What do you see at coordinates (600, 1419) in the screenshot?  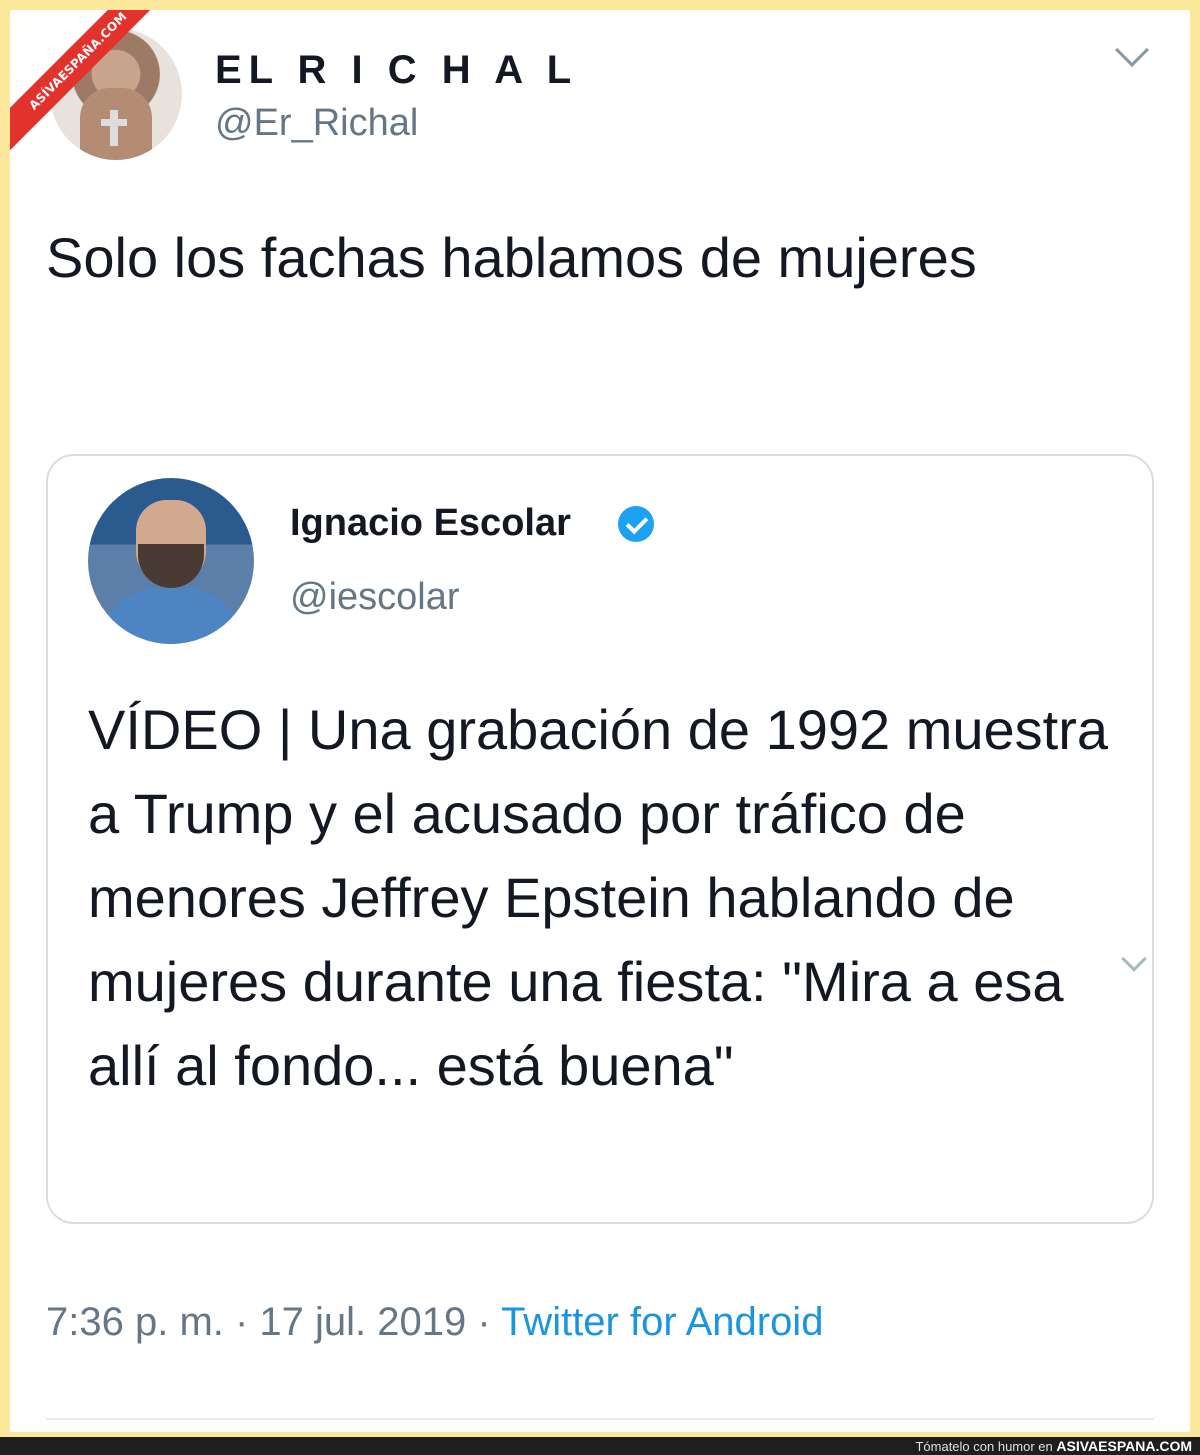 I see `divider` at bounding box center [600, 1419].